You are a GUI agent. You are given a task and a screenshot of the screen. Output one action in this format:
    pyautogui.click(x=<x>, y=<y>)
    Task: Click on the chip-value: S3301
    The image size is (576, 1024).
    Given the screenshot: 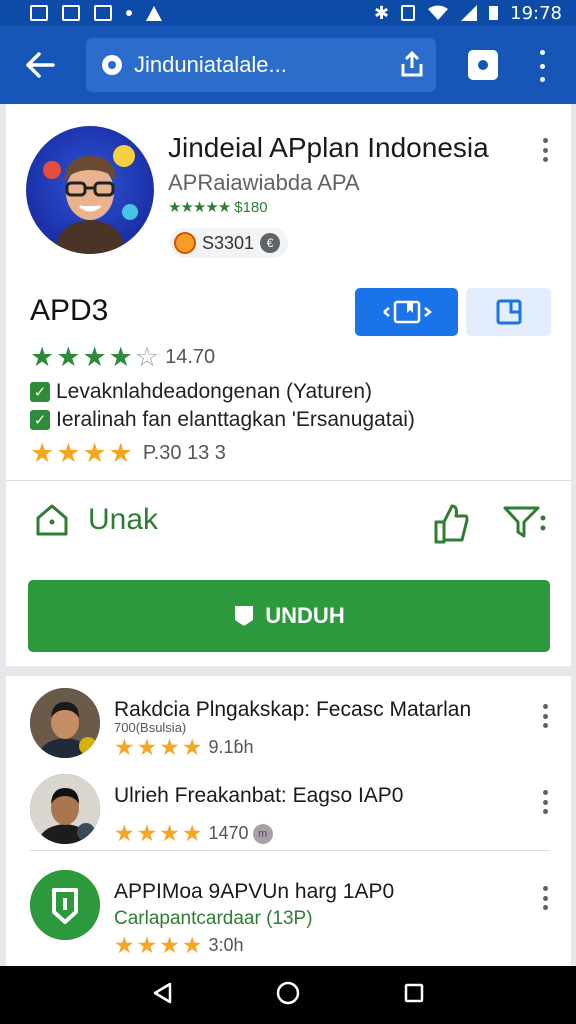 What is the action you would take?
    pyautogui.click(x=228, y=242)
    